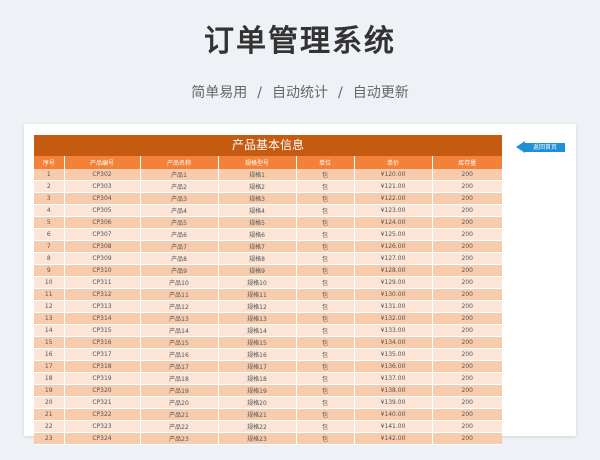  Describe the element at coordinates (179, 186) in the screenshot. I see `table-cell: 产品2` at that location.